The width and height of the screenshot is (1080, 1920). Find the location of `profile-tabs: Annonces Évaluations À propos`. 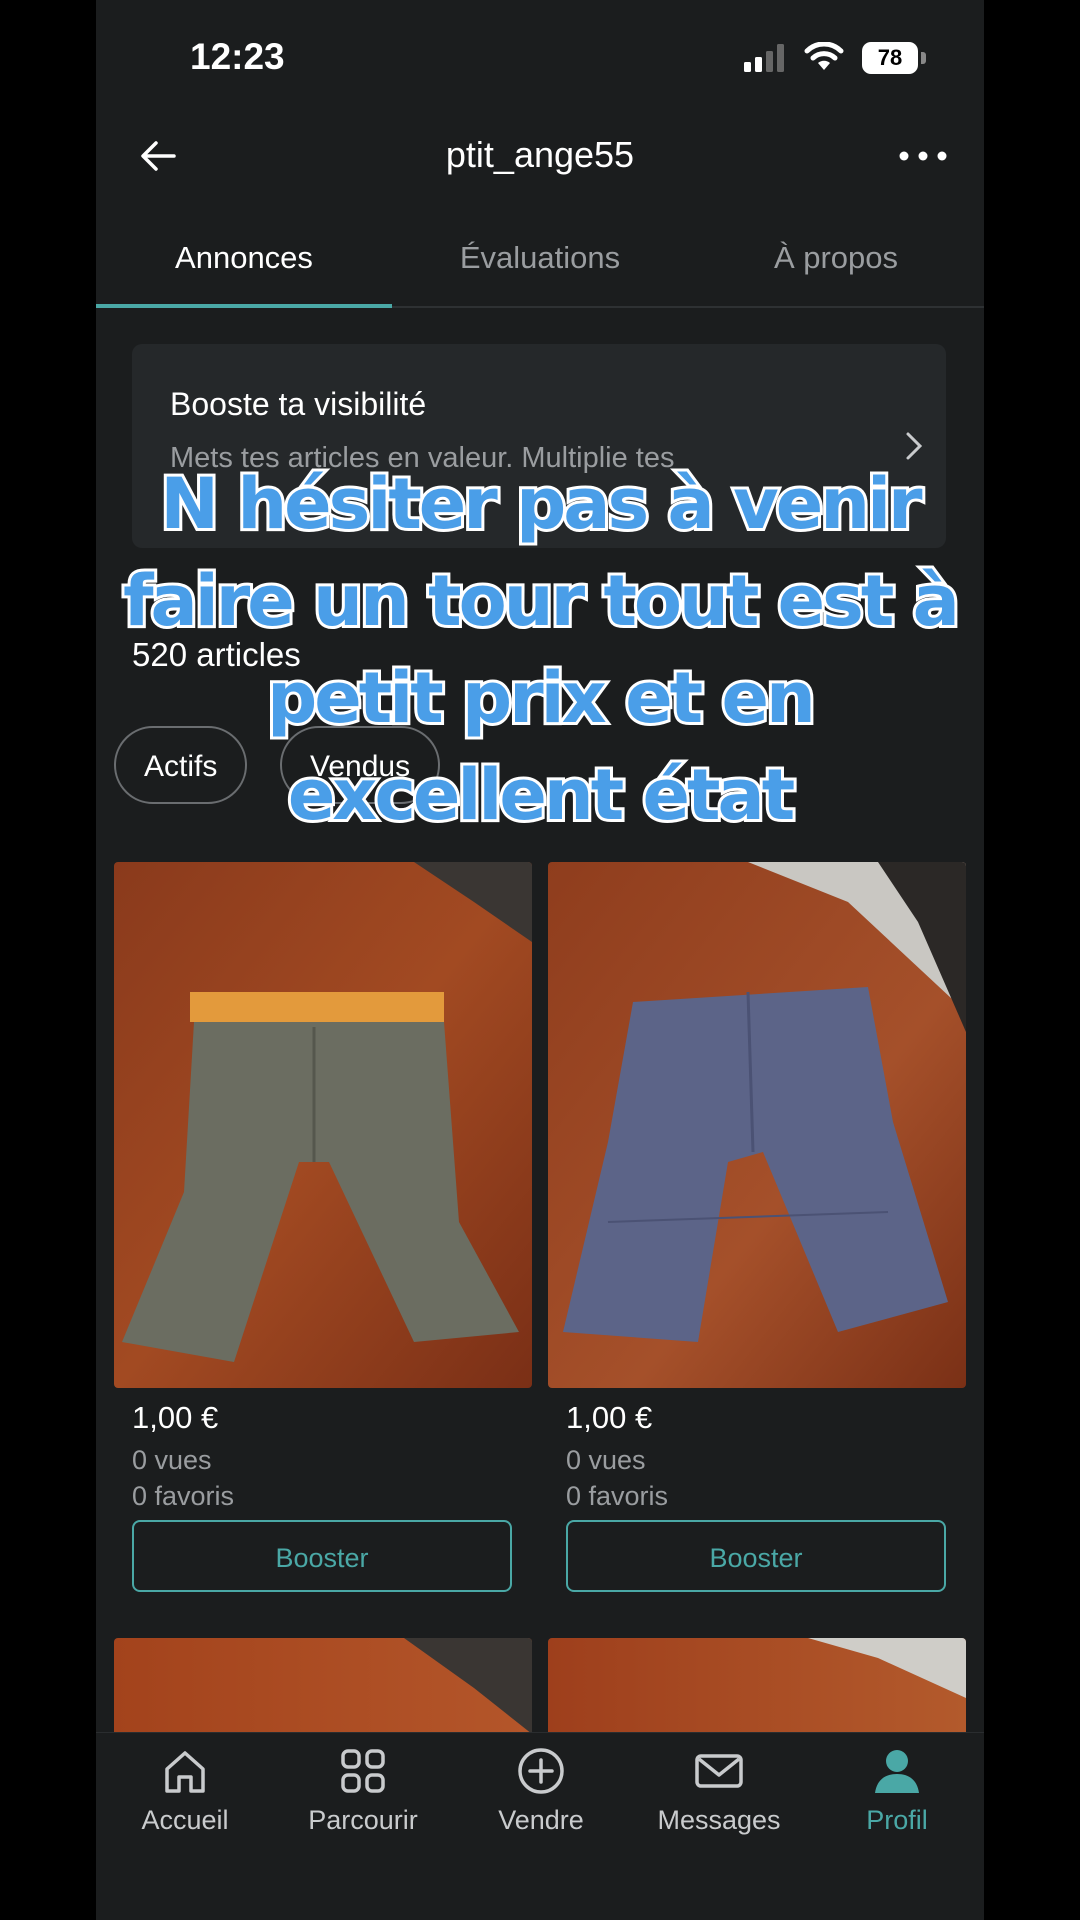

profile-tabs: Annonces Évaluations À propos is located at coordinates (540, 259).